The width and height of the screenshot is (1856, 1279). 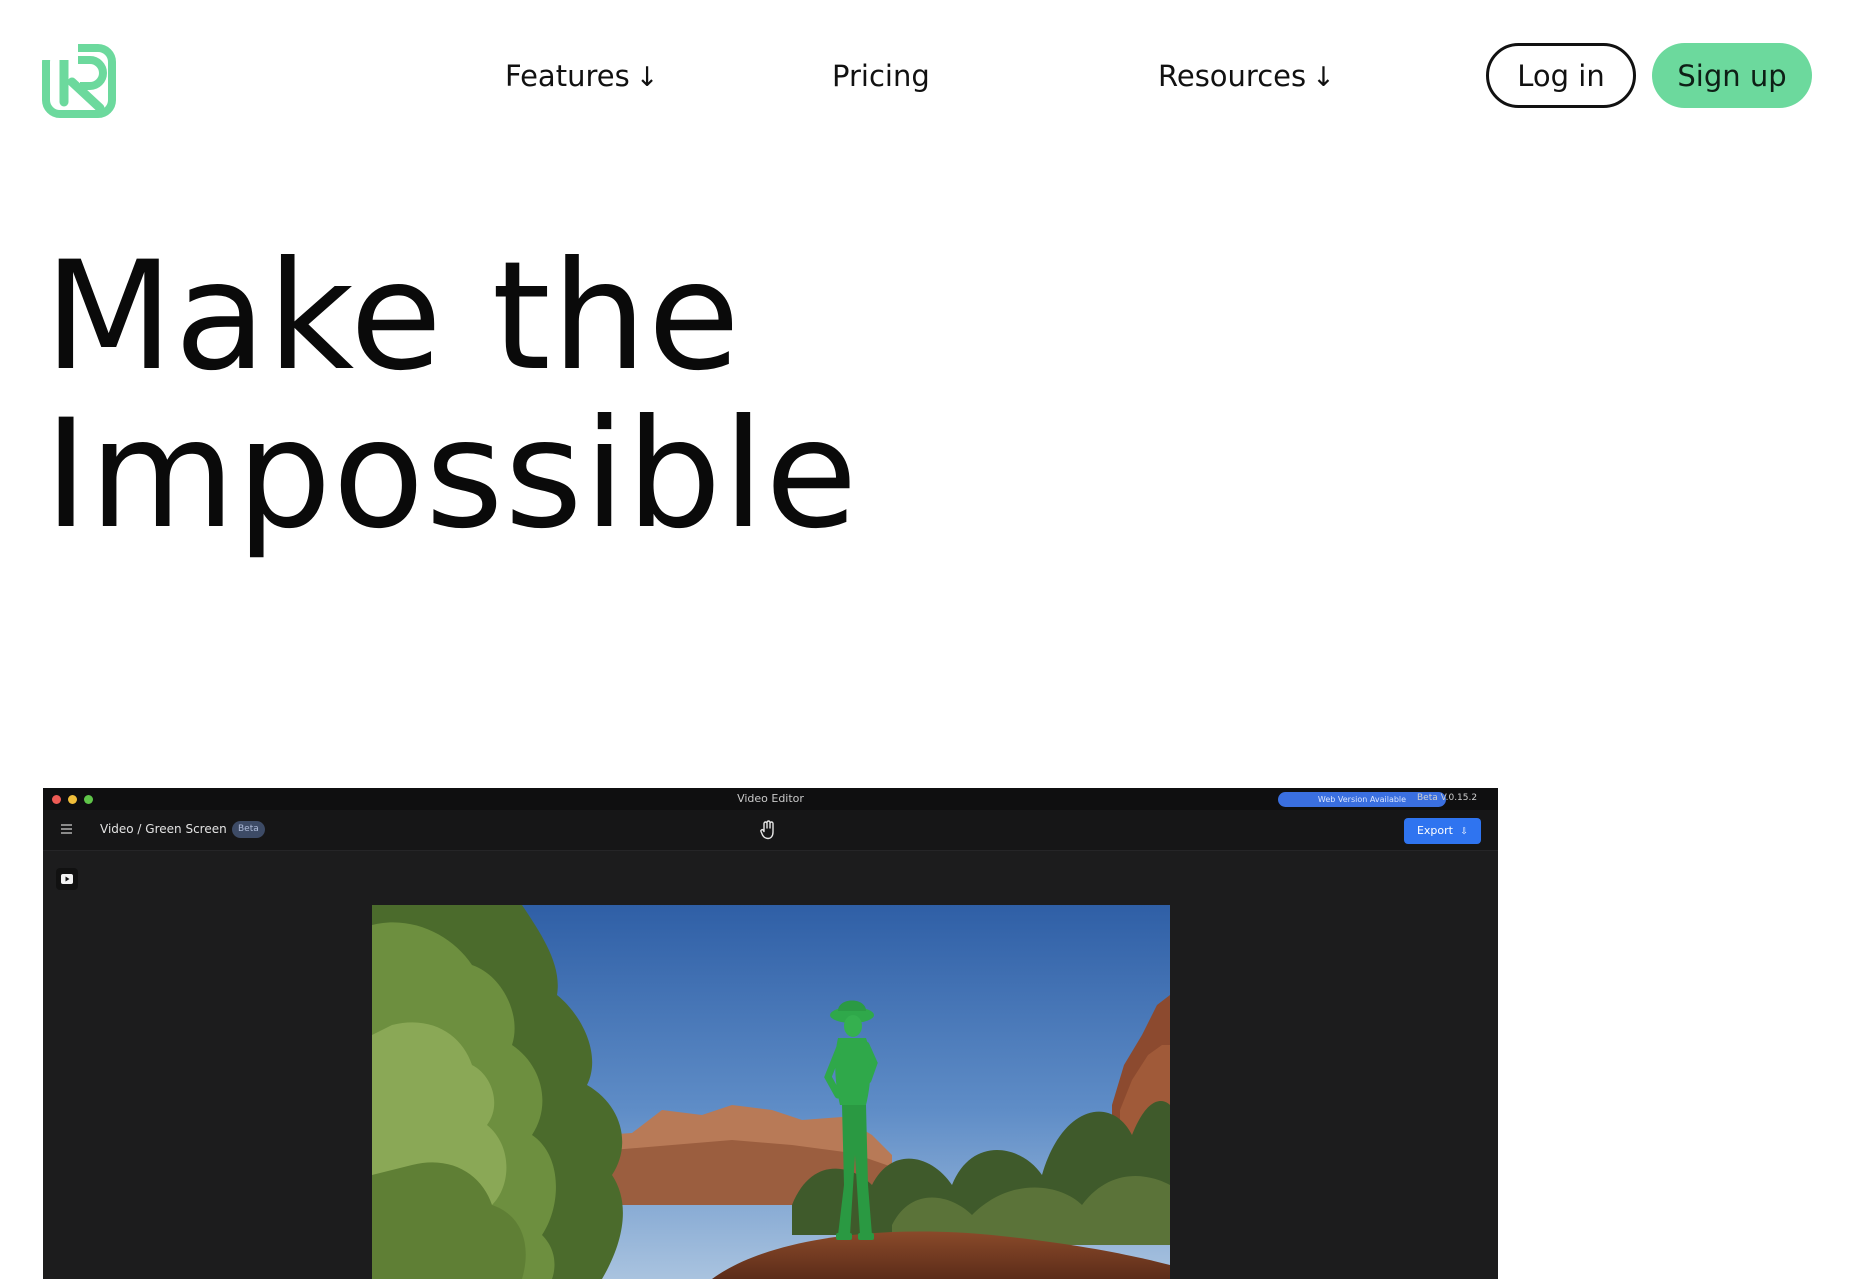 I want to click on hero-title-line-2: Impossible, so click(x=451, y=475).